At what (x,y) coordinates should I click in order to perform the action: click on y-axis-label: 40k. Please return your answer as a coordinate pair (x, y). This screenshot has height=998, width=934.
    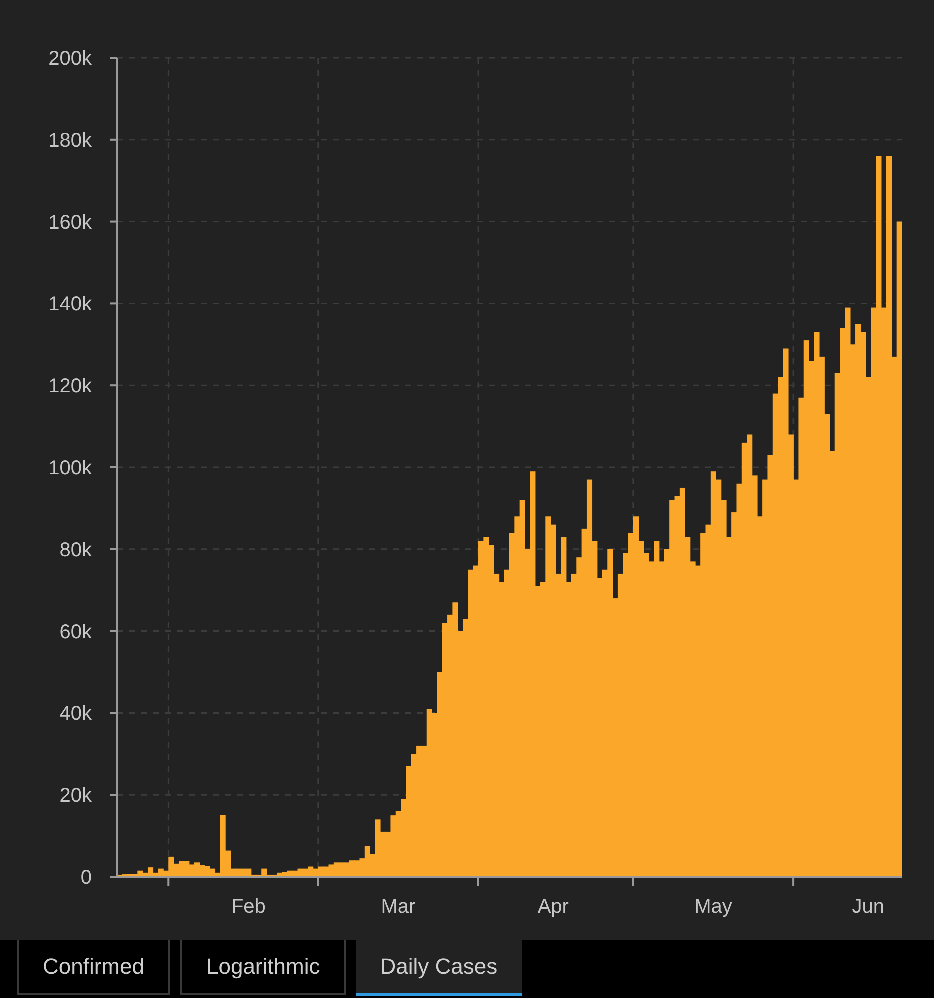
    Looking at the image, I should click on (76, 714).